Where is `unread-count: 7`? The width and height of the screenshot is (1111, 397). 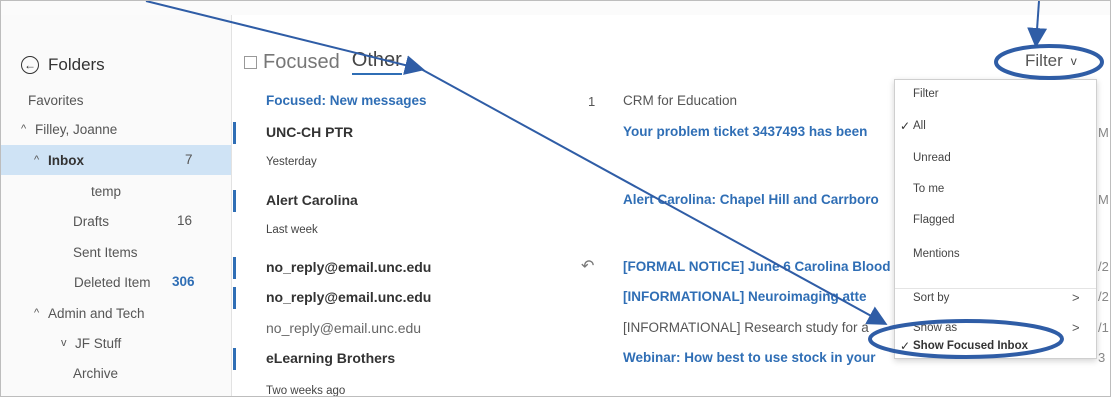 unread-count: 7 is located at coordinates (189, 159).